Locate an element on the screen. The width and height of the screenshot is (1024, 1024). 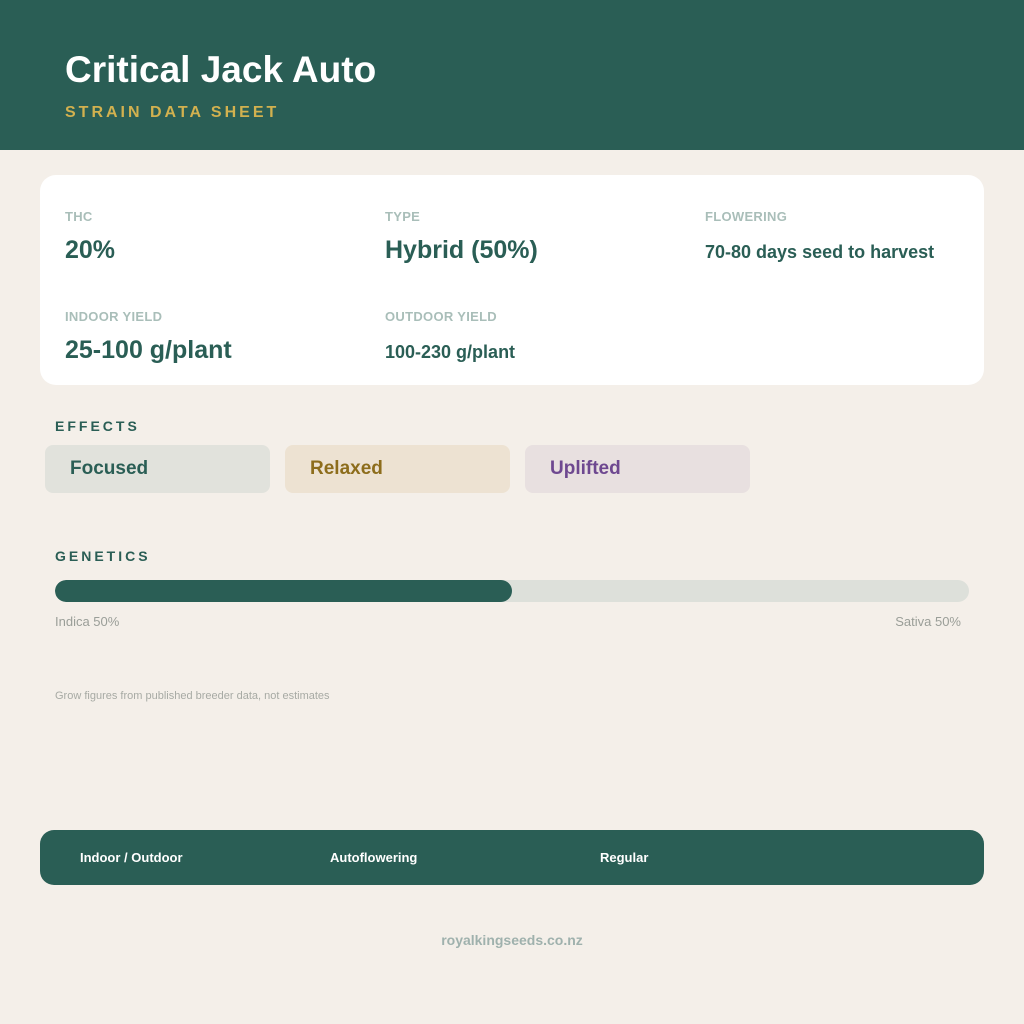
stat-indoor-yield-value: 25-100 g/plant is located at coordinates (148, 350).